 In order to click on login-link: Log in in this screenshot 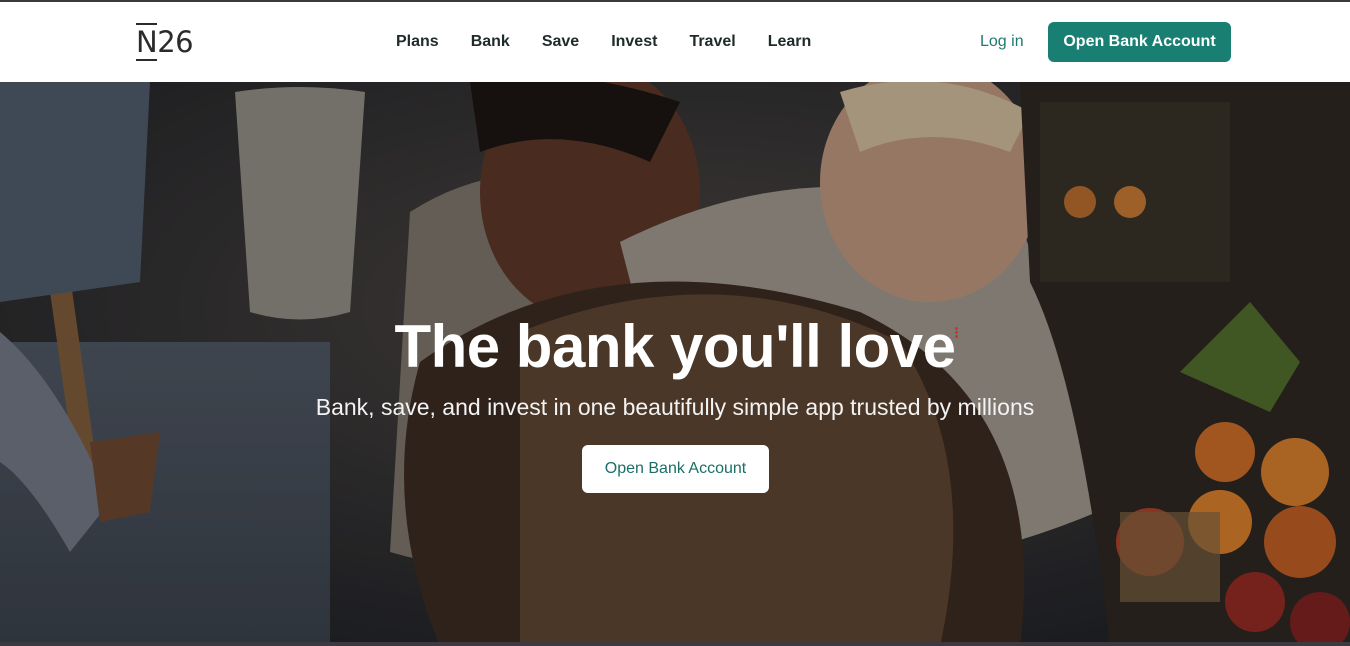, I will do `click(1002, 42)`.